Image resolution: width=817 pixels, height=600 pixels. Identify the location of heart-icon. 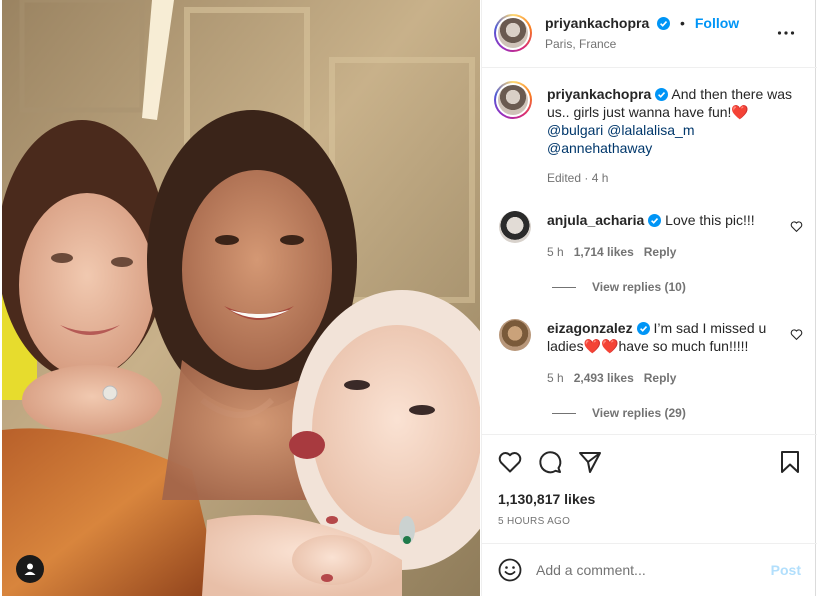
(510, 462).